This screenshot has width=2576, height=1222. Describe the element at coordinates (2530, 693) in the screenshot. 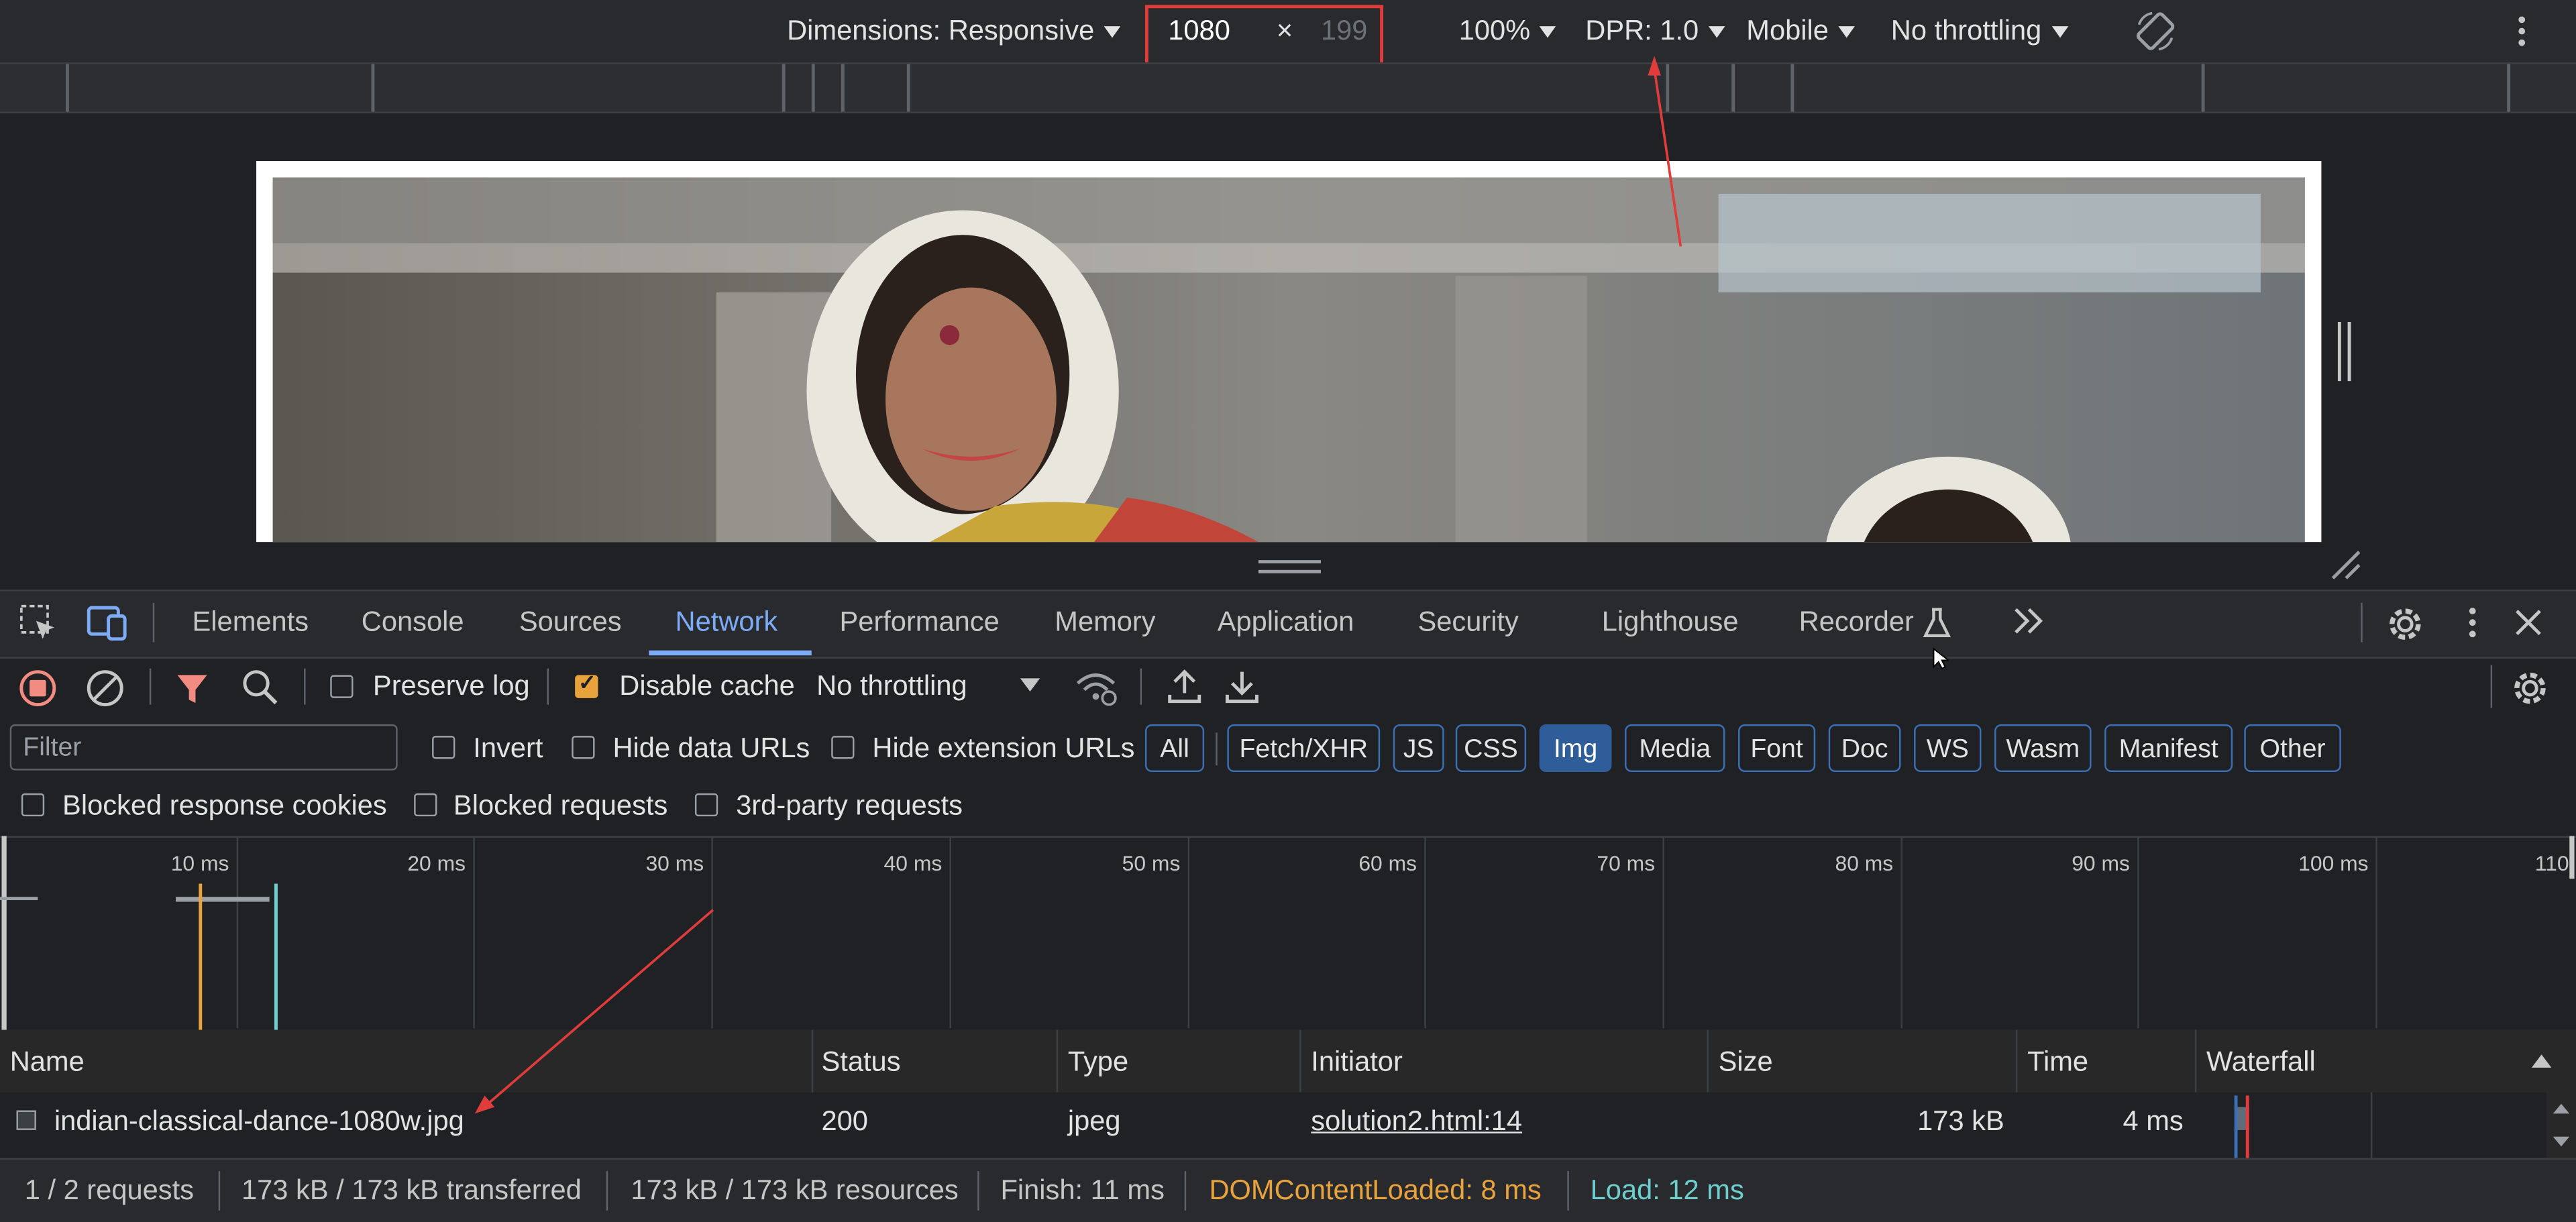

I see `network-settings-icon` at that location.